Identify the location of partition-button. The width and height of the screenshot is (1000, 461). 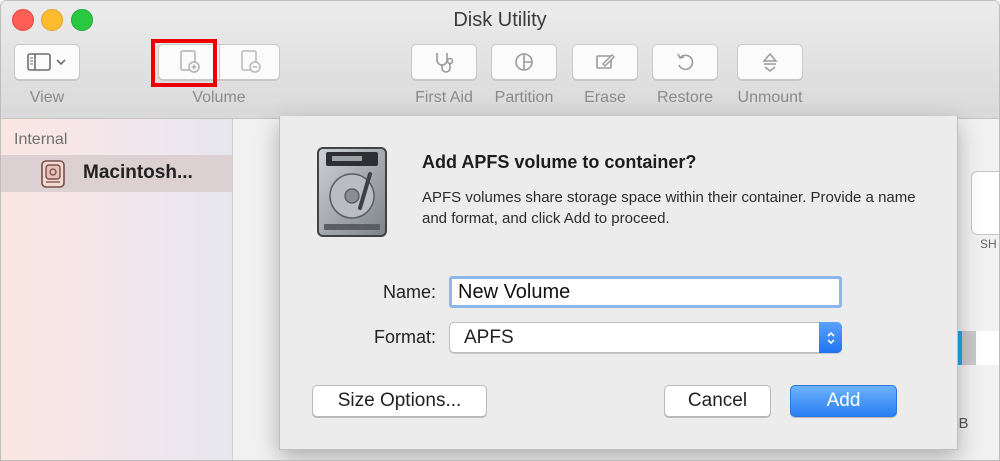
(524, 62).